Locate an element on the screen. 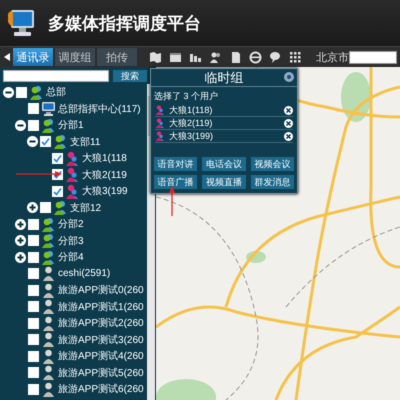 Image resolution: width=400 pixels, height=400 pixels. map-icon is located at coordinates (155, 57).